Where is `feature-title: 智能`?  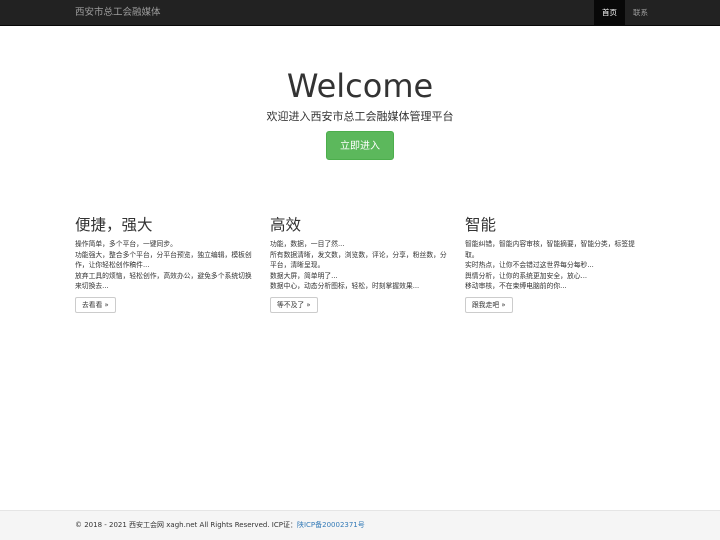 feature-title: 智能 is located at coordinates (481, 225).